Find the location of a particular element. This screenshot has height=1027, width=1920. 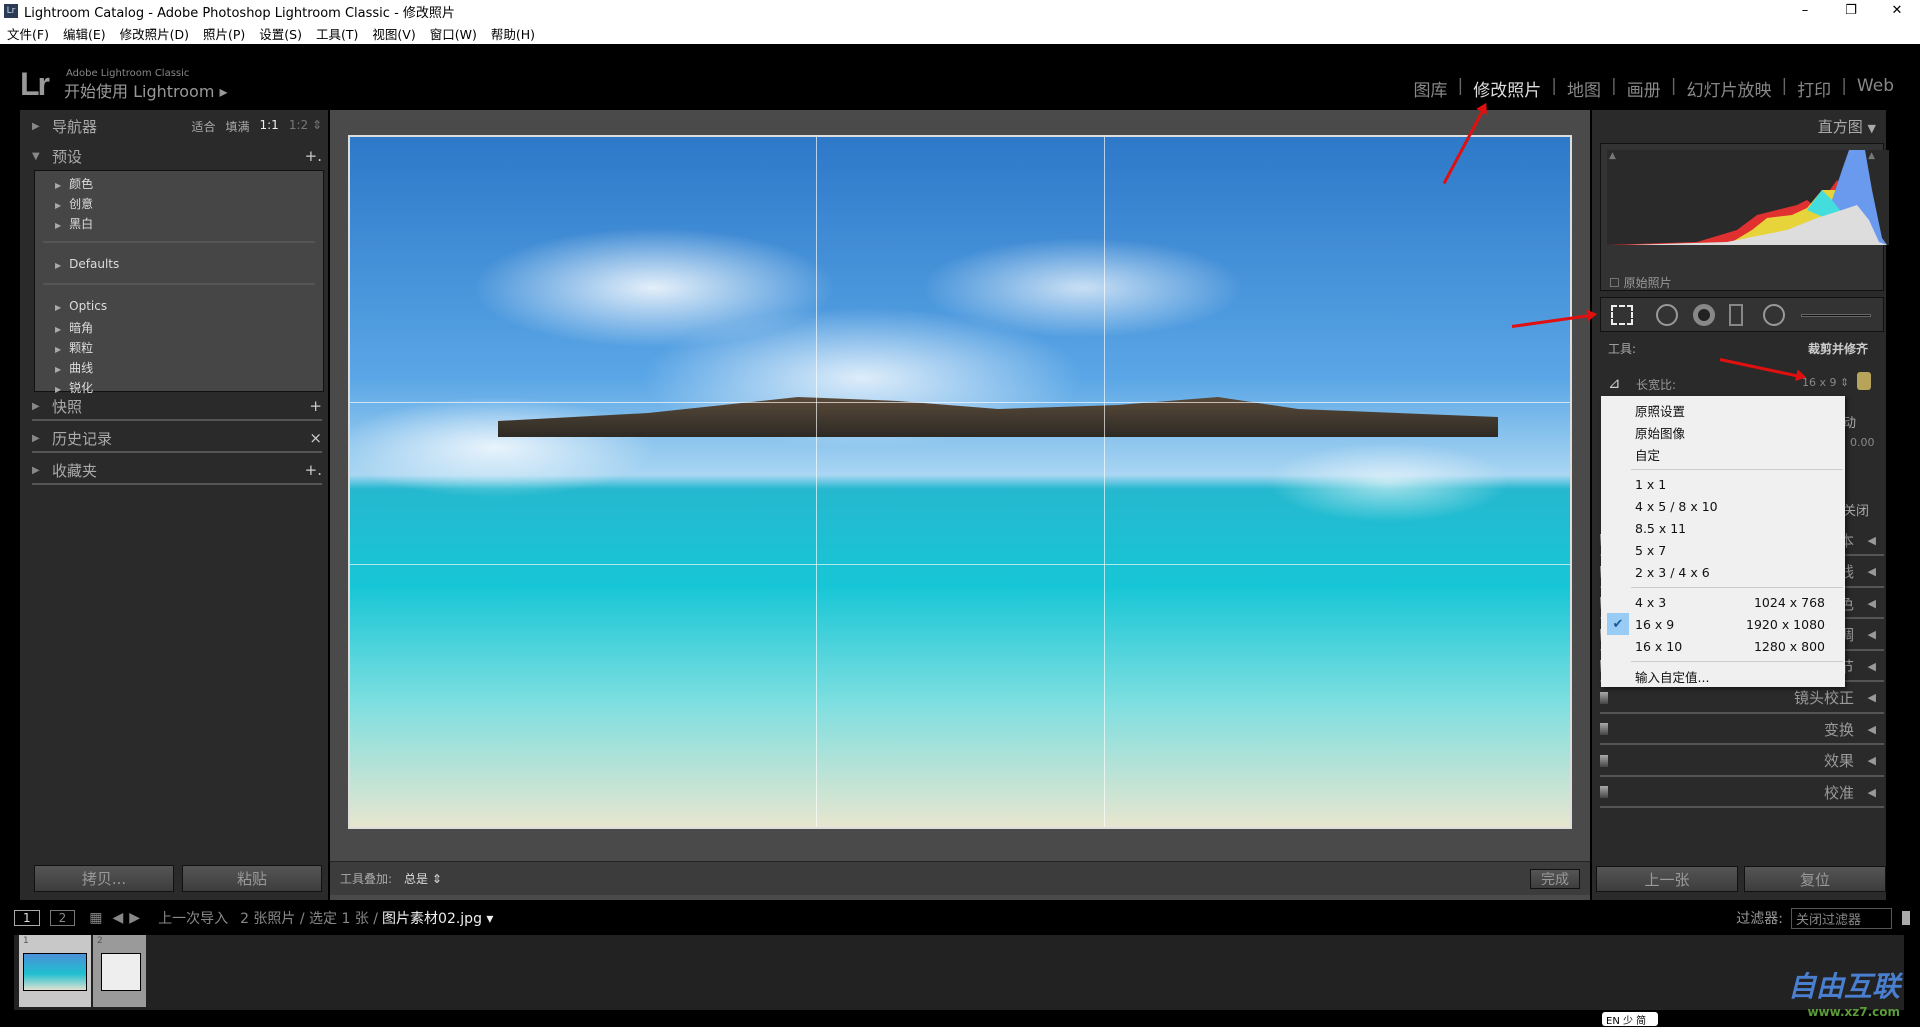

original-photo-checkbox: ☐ 原始照片 is located at coordinates (1640, 282).